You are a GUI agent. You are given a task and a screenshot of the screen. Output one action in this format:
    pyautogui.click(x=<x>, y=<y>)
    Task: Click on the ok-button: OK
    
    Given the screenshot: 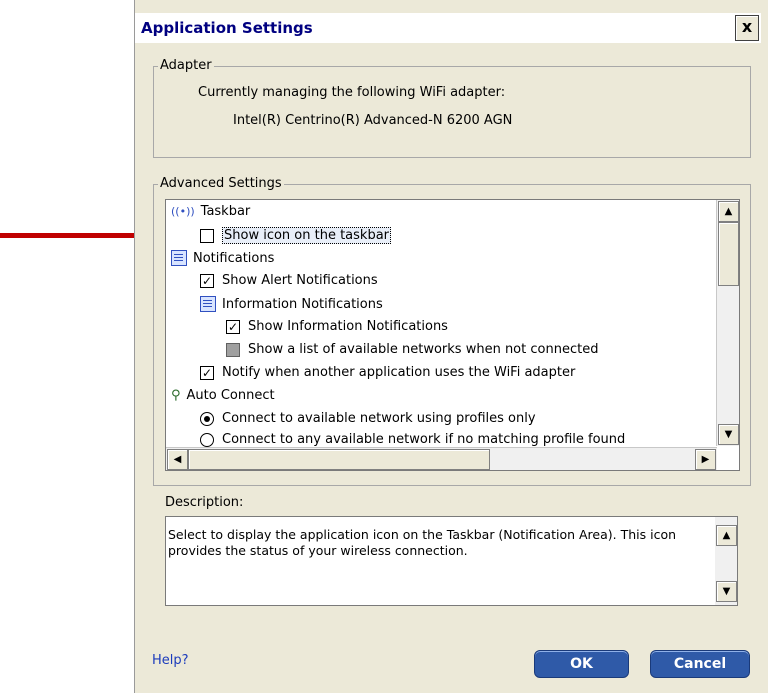 What is the action you would take?
    pyautogui.click(x=581, y=664)
    